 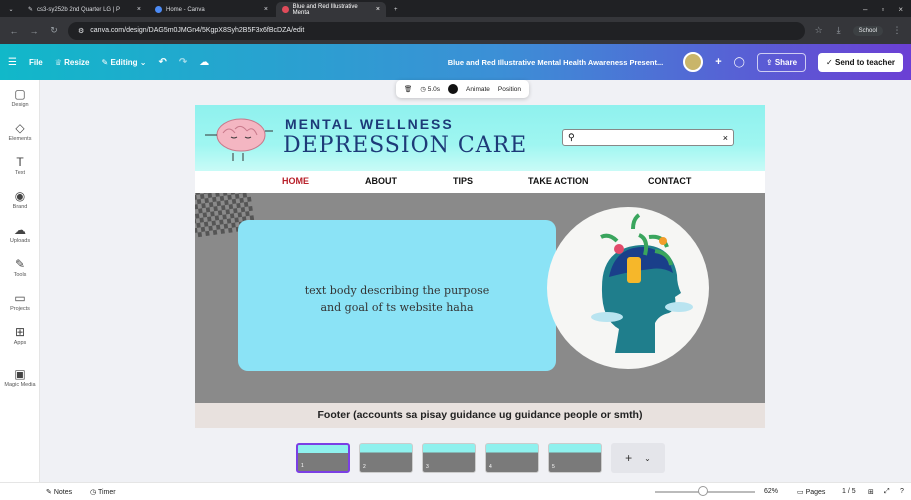 I want to click on browser-tab-3: Blue and Red Illustrative Menta ×, so click(x=331, y=9).